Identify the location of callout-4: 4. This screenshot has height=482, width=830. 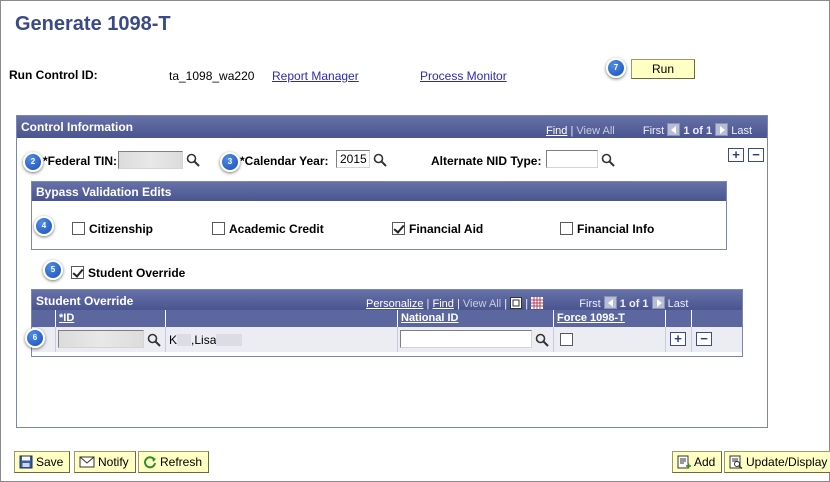
(44, 226).